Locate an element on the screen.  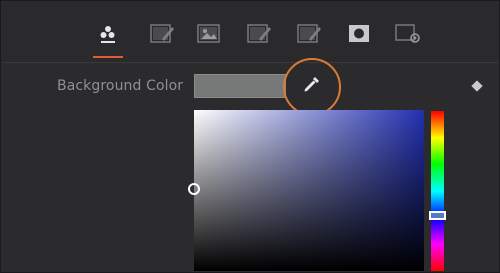
image-icon is located at coordinates (209, 34).